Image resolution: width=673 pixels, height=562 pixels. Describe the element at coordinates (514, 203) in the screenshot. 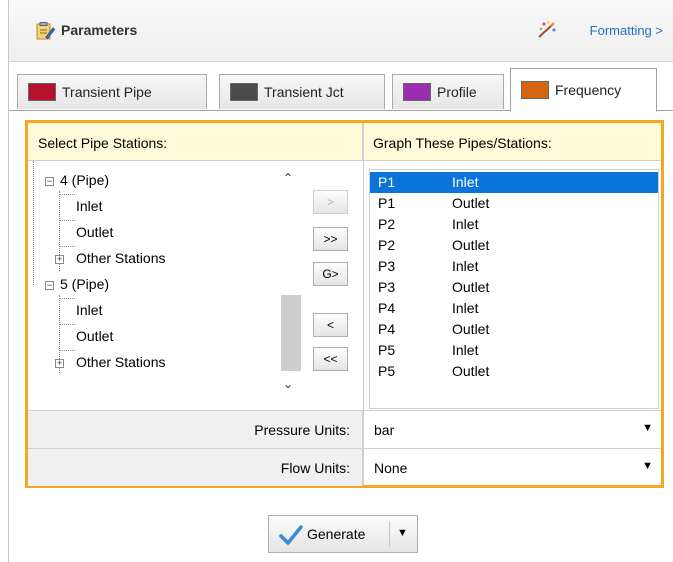

I see `list-item: P1 Outlet` at that location.